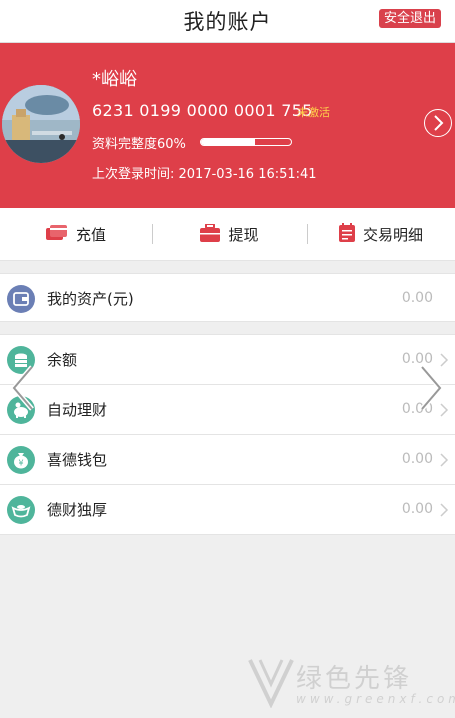 The height and width of the screenshot is (718, 455). Describe the element at coordinates (202, 110) in the screenshot. I see `card-number: 6231 0199 0000 0001 755` at that location.